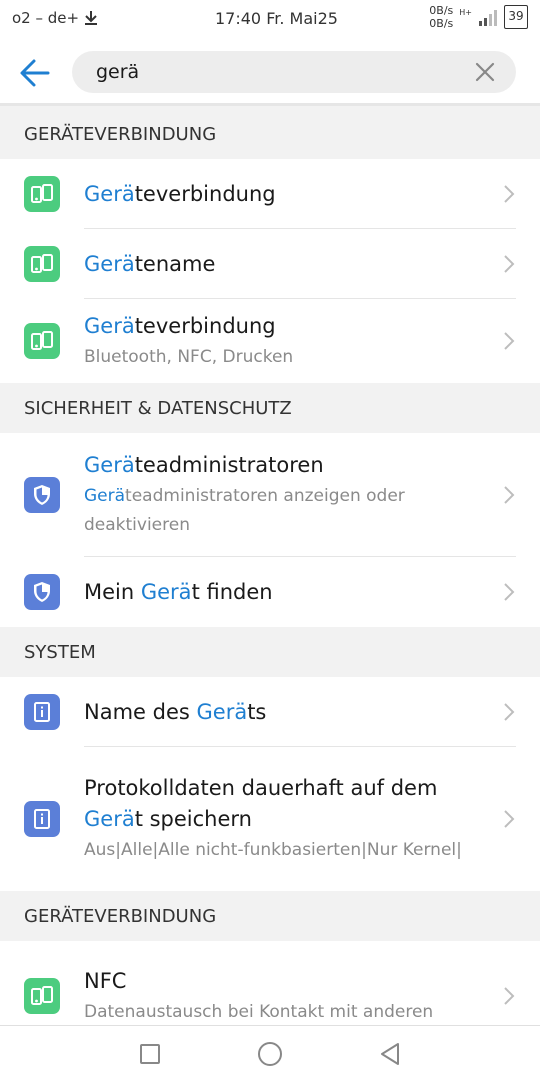 The height and width of the screenshot is (1080, 540). I want to click on title-prefix: Protokolldaten dauerhaft auf dem, so click(261, 788).